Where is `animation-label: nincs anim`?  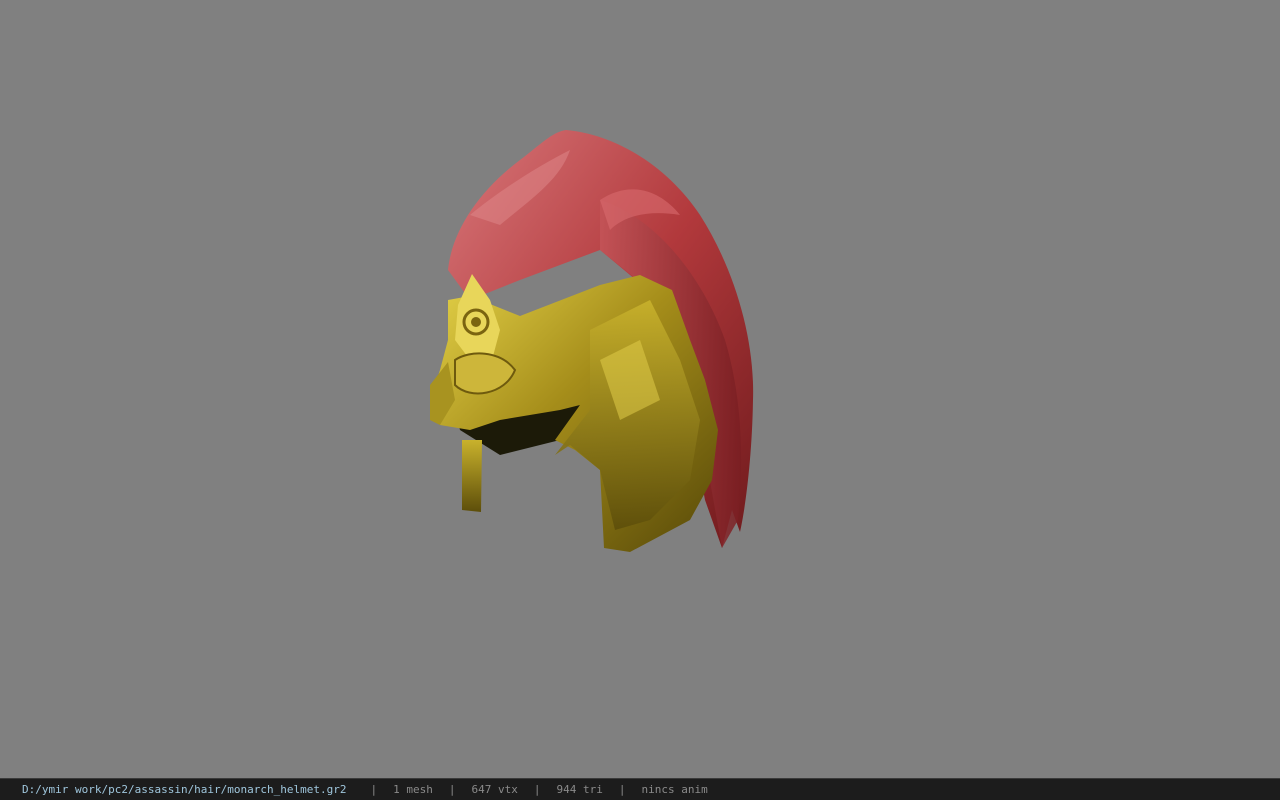 animation-label: nincs anim is located at coordinates (674, 789).